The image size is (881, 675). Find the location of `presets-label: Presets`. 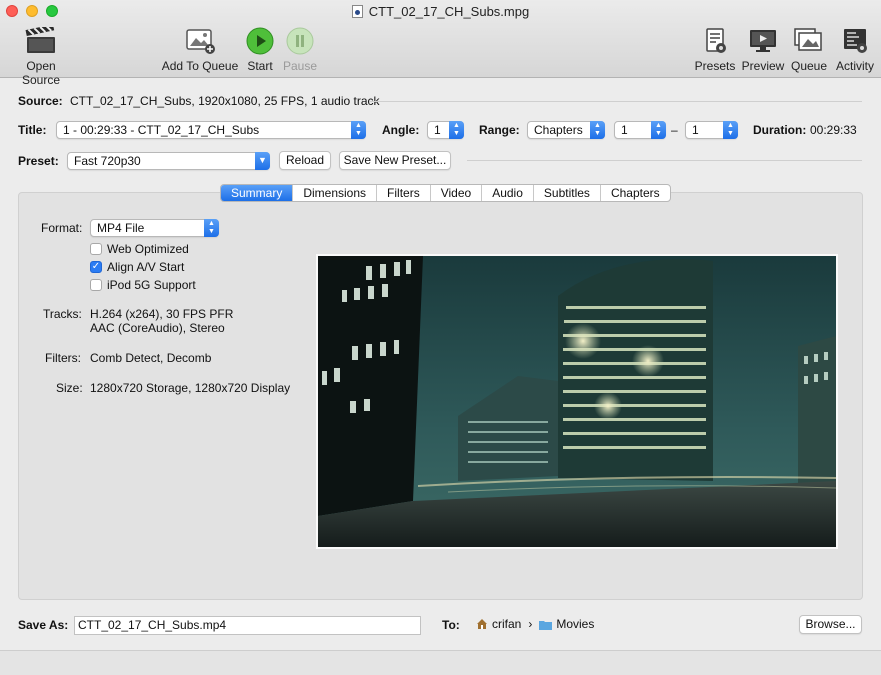

presets-label: Presets is located at coordinates (715, 66).